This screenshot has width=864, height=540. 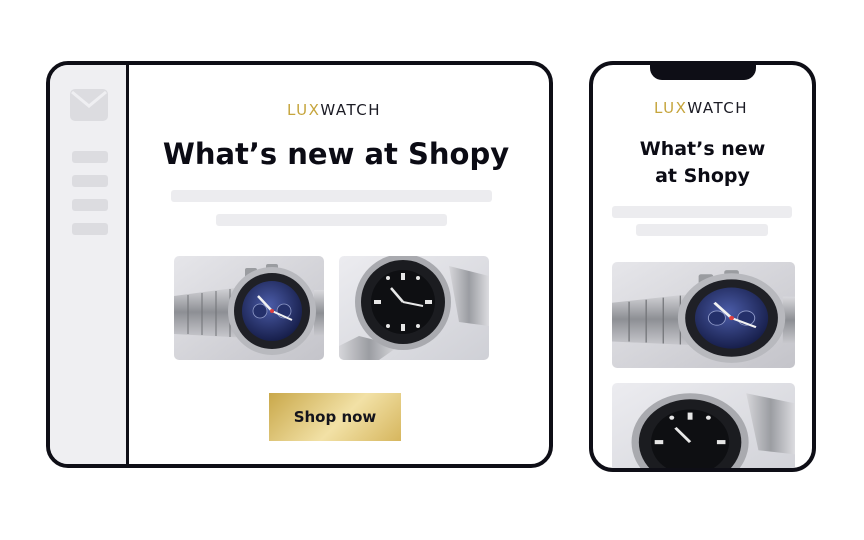 I want to click on headline-line: at Shopy, so click(x=702, y=176).